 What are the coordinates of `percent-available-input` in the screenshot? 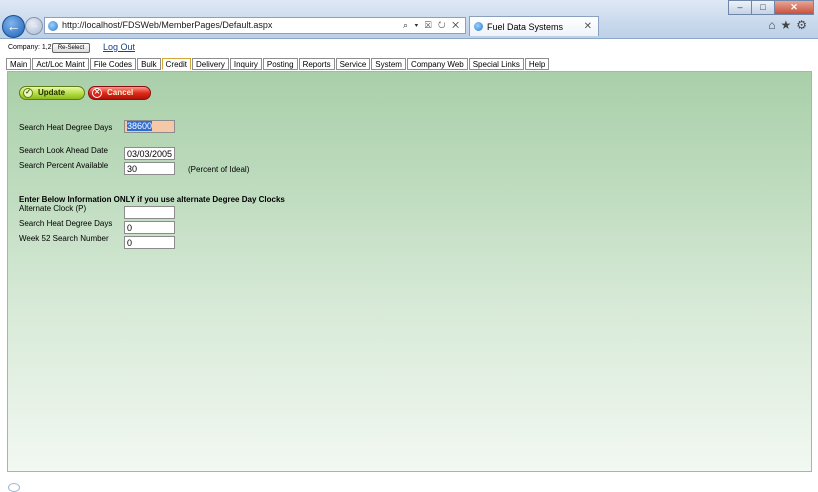 It's located at (149, 168).